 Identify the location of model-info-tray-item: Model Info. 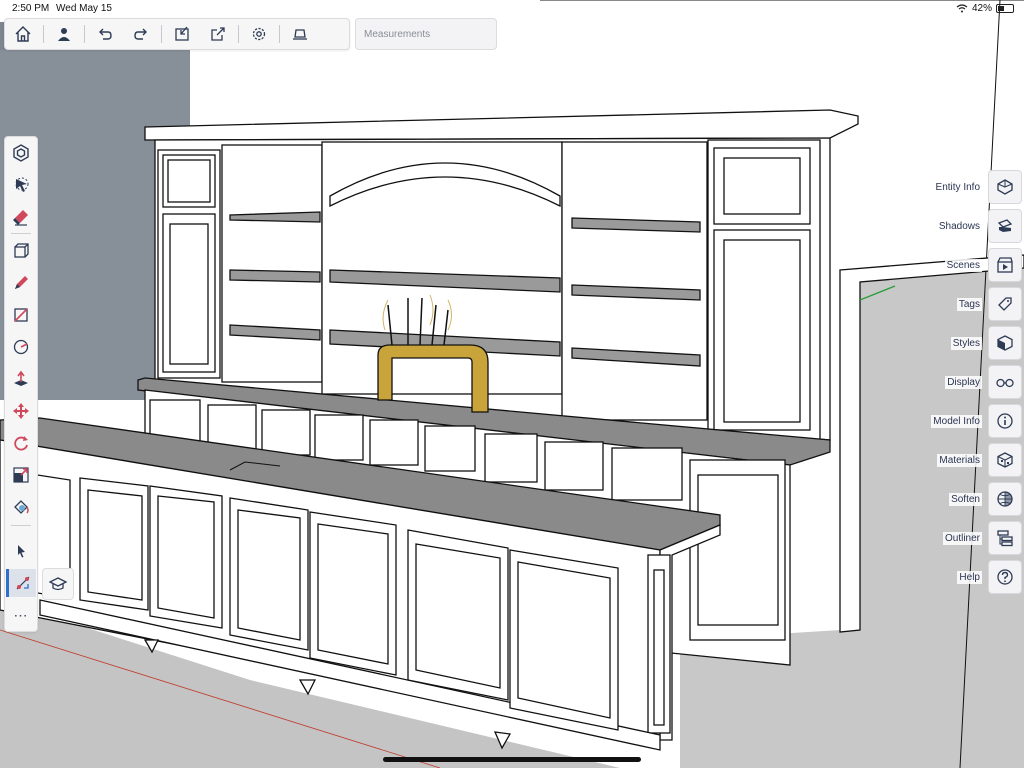
(972, 421).